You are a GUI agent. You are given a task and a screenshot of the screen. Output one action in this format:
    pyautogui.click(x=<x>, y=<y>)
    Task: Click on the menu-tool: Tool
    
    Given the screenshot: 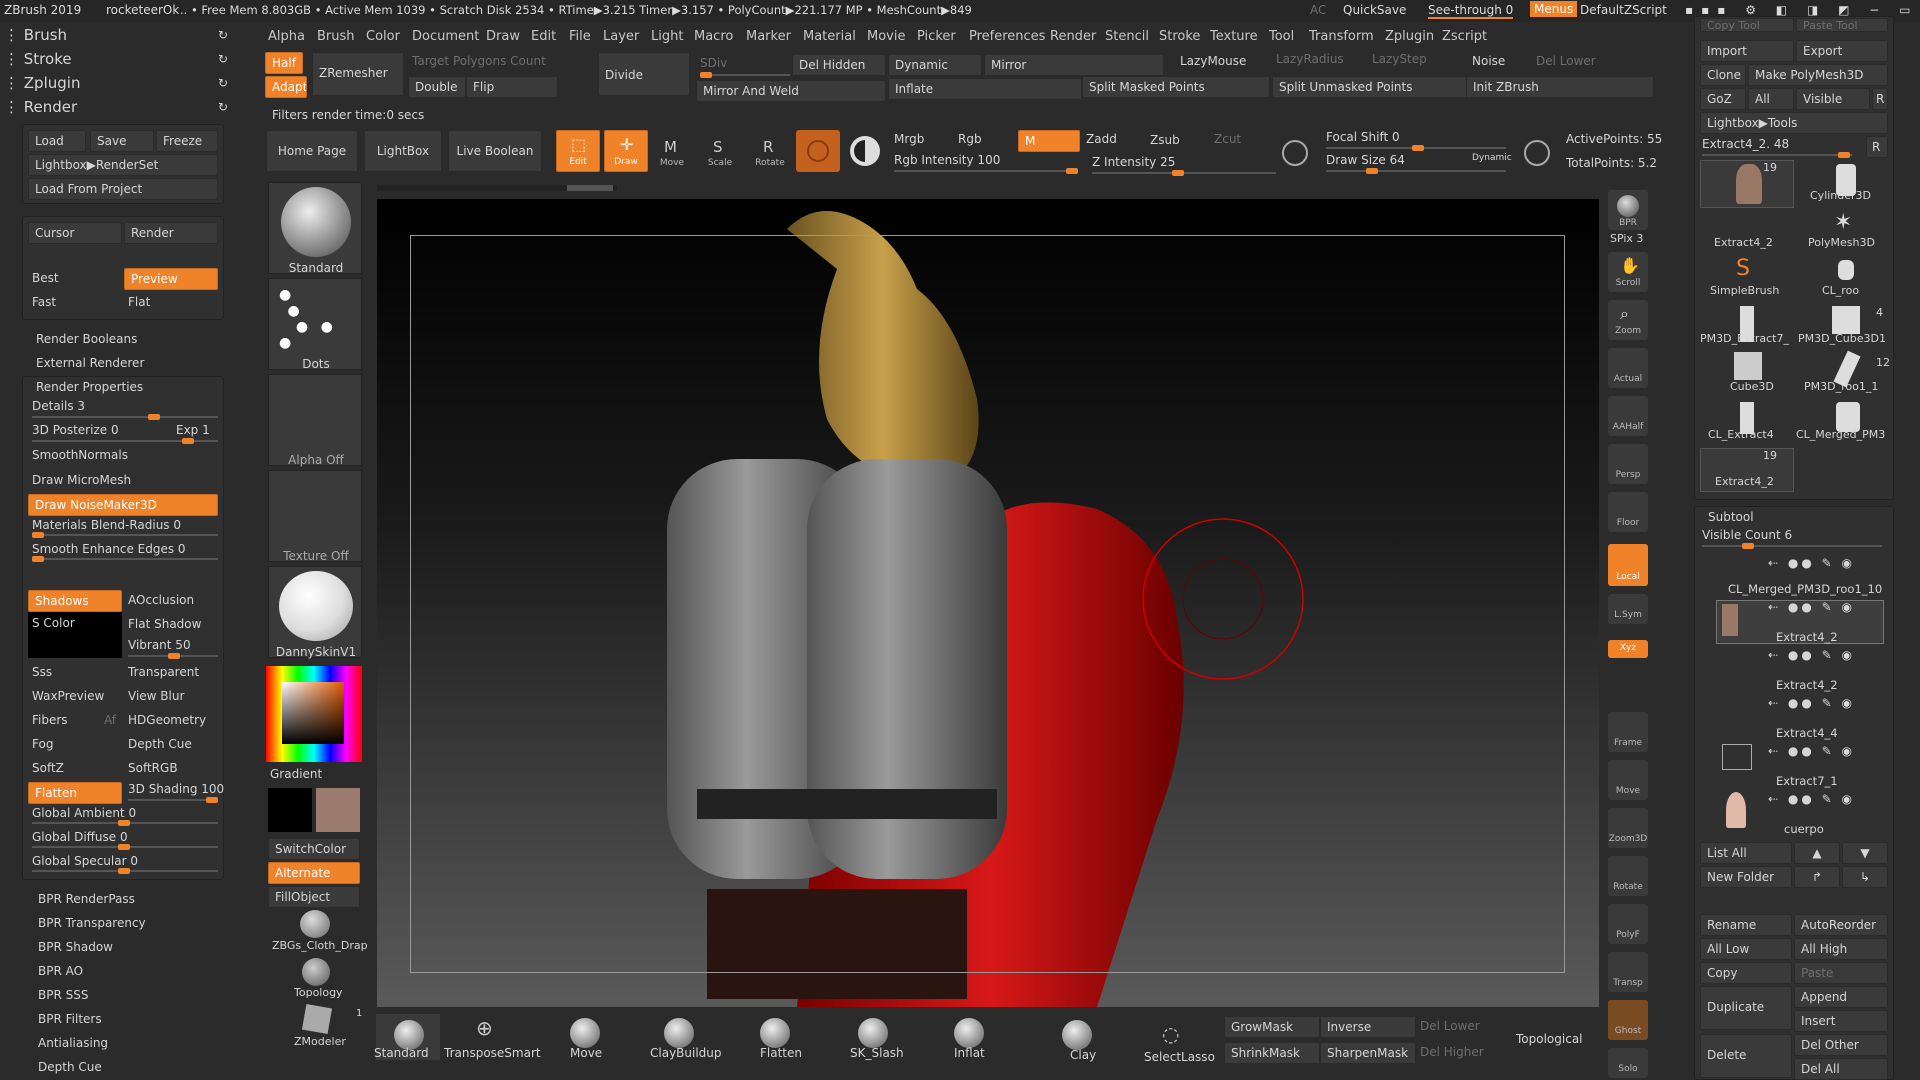 What is the action you would take?
    pyautogui.click(x=1281, y=36)
    